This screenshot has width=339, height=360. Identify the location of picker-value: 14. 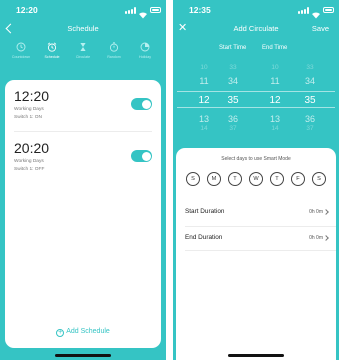
(275, 128).